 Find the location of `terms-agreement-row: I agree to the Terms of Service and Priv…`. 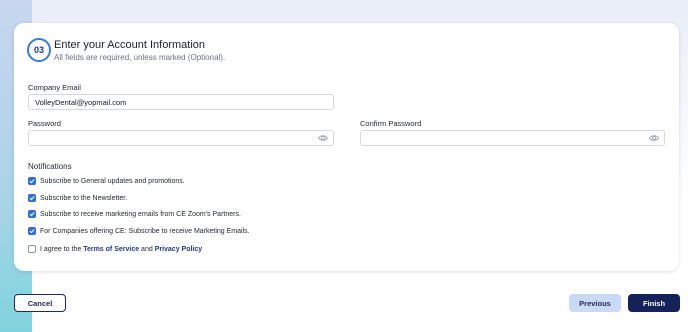

terms-agreement-row: I agree to the Terms of Service and Priv… is located at coordinates (115, 249).